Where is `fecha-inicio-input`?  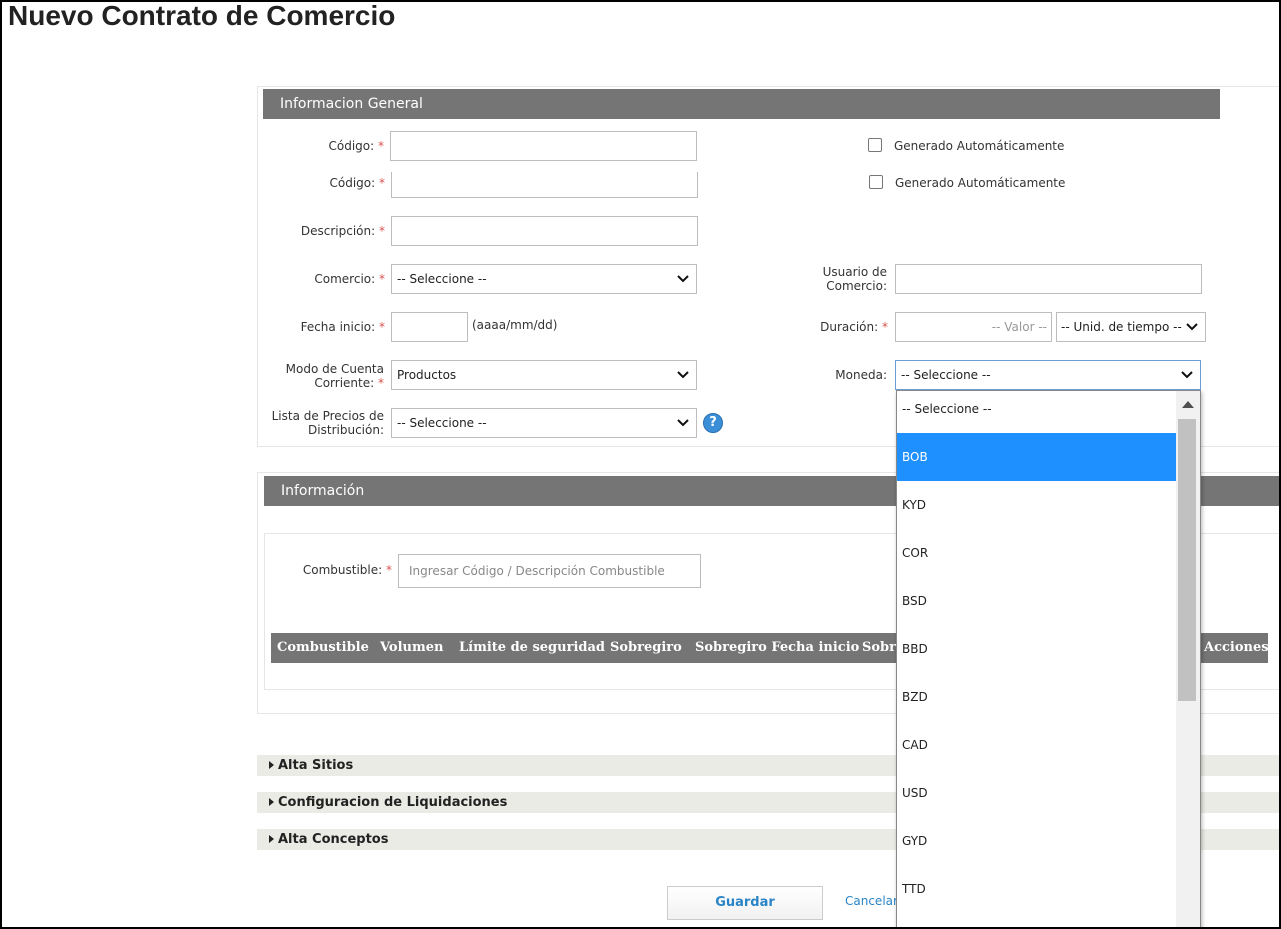
fecha-inicio-input is located at coordinates (429, 327).